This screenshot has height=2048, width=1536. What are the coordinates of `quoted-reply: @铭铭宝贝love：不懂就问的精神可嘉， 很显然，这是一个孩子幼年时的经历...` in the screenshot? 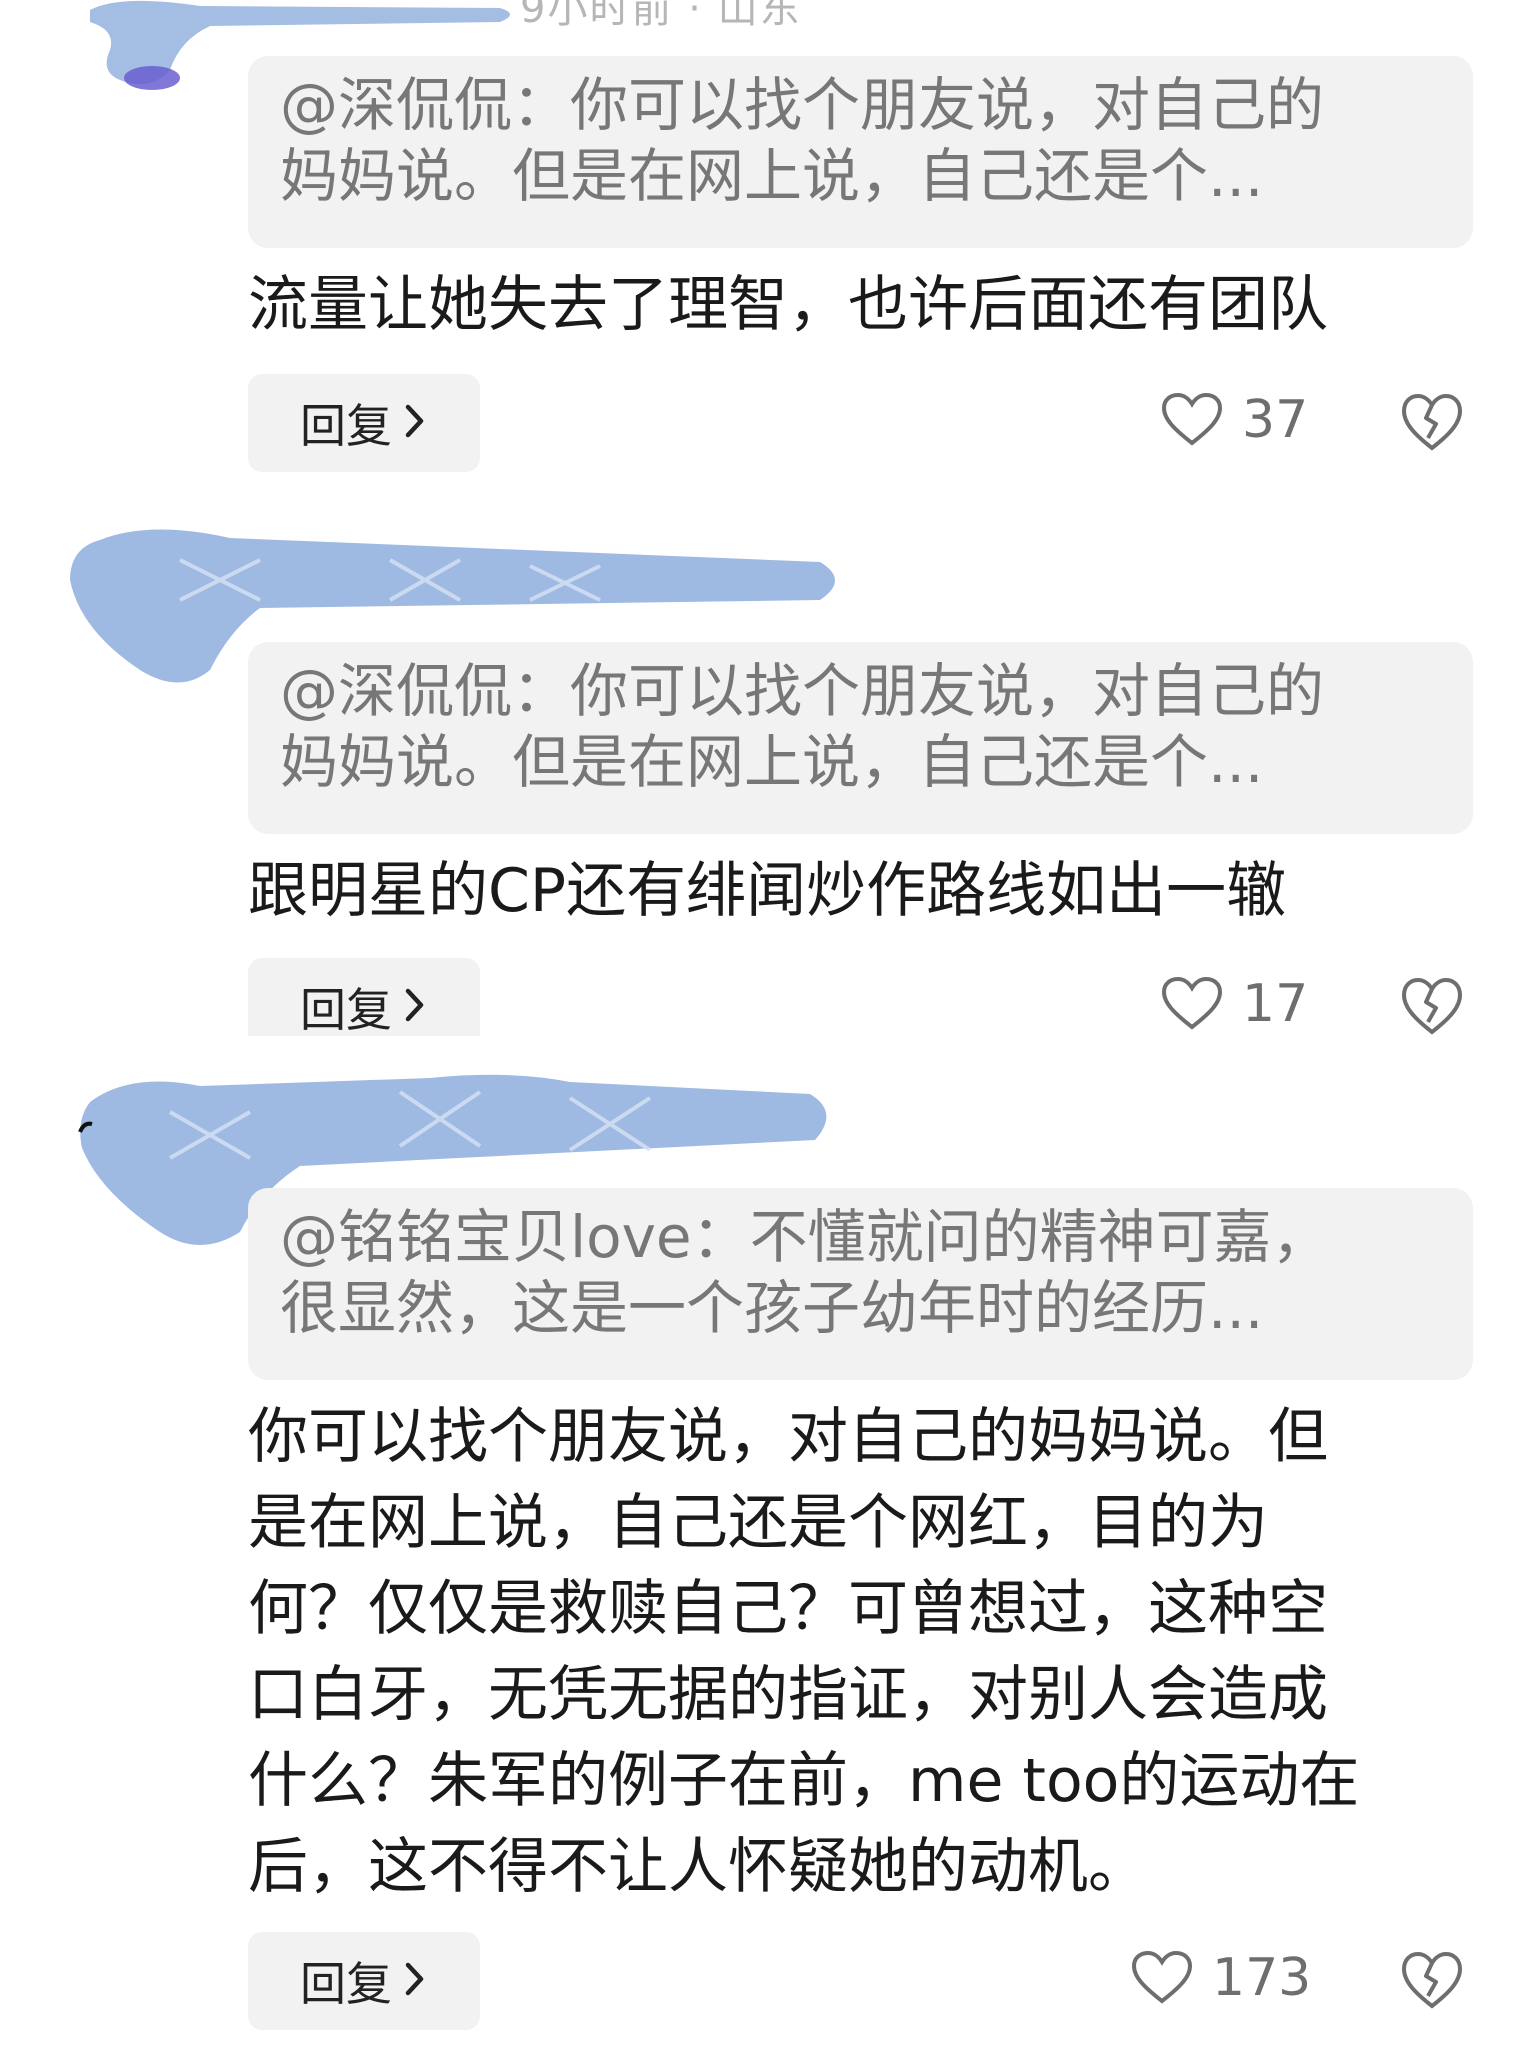 It's located at (860, 1284).